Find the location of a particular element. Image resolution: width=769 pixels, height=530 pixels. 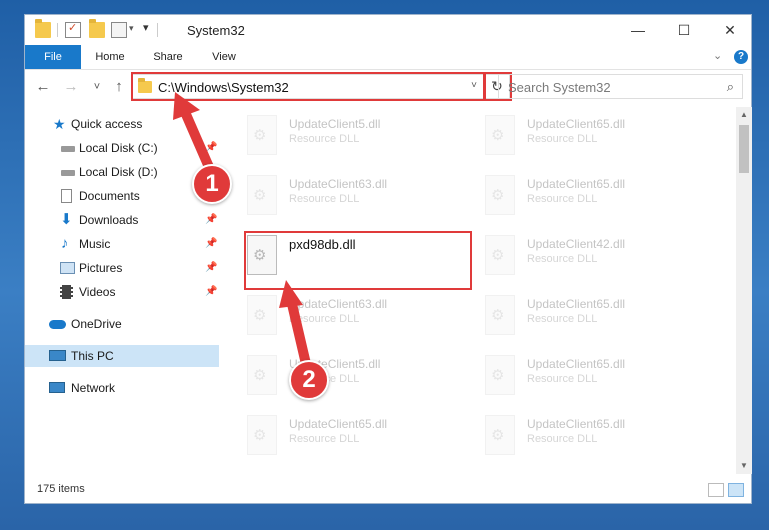

step-badge-2: 2 is located at coordinates (309, 380).